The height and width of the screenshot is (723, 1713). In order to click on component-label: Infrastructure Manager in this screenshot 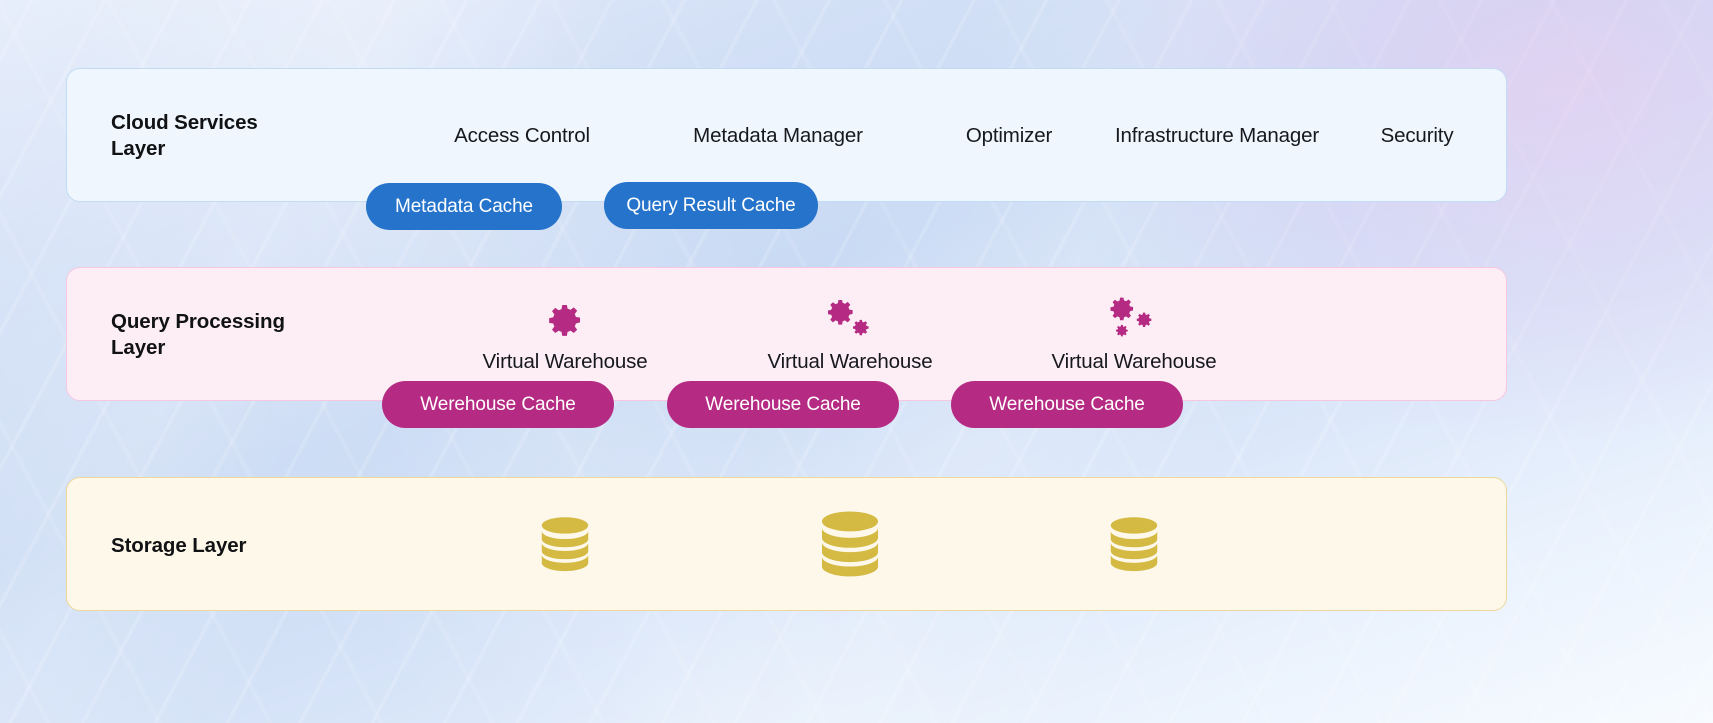, I will do `click(1217, 135)`.